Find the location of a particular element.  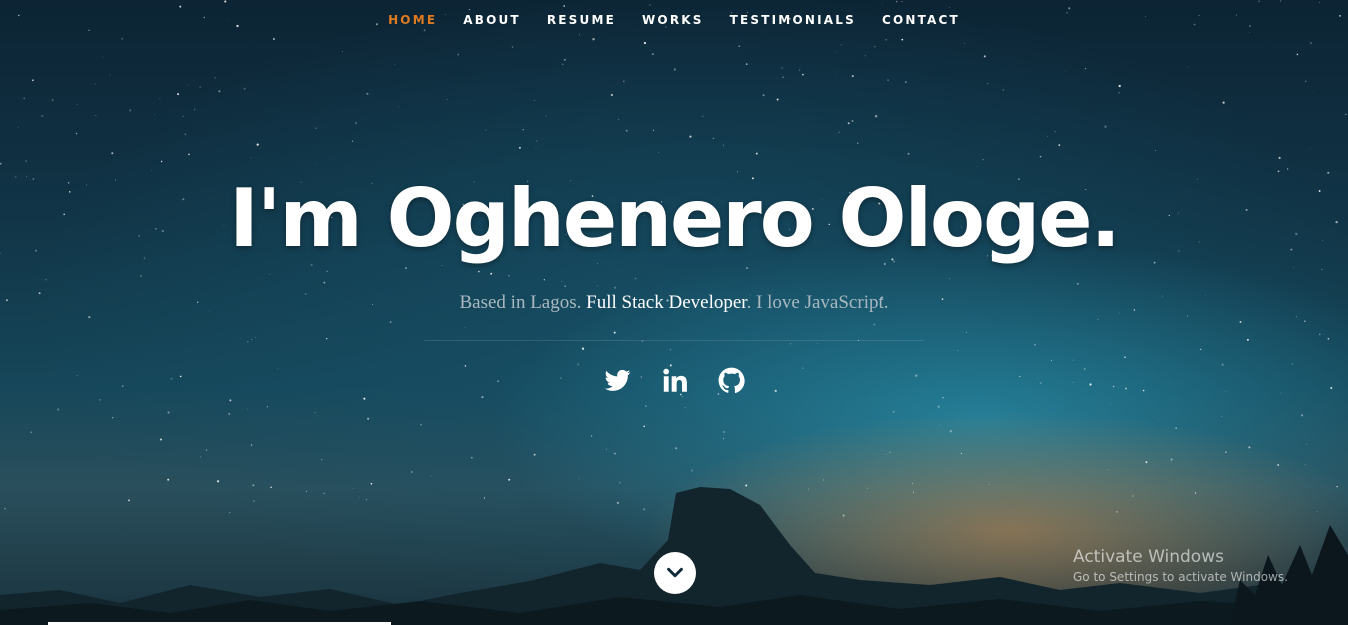

nav-item-testimonials: TESTIMONIALS is located at coordinates (793, 20).